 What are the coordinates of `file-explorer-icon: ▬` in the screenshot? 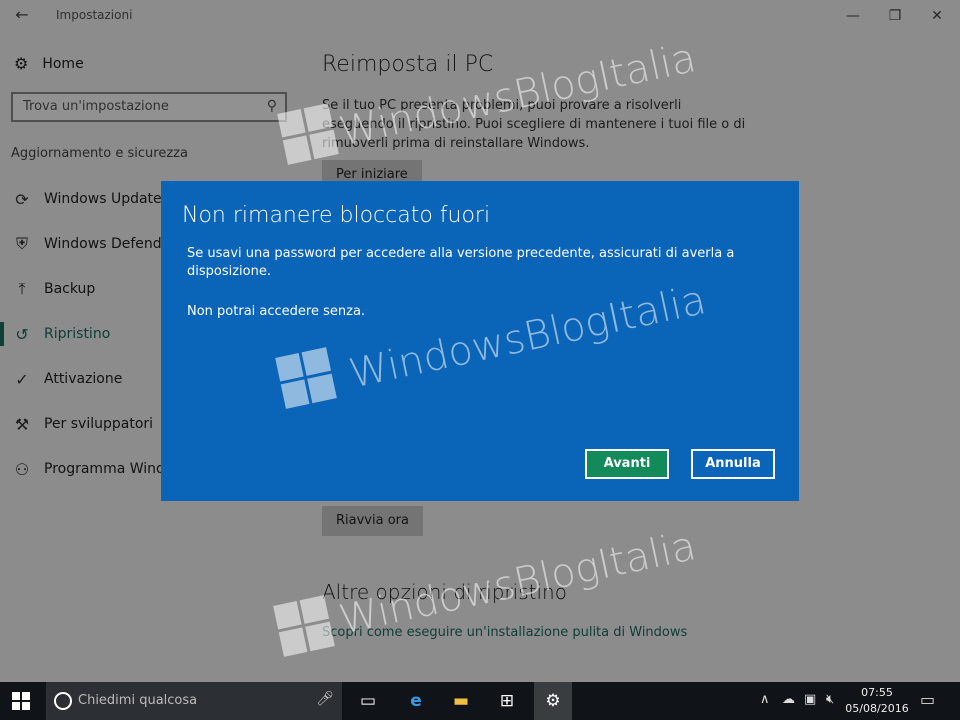 It's located at (461, 701).